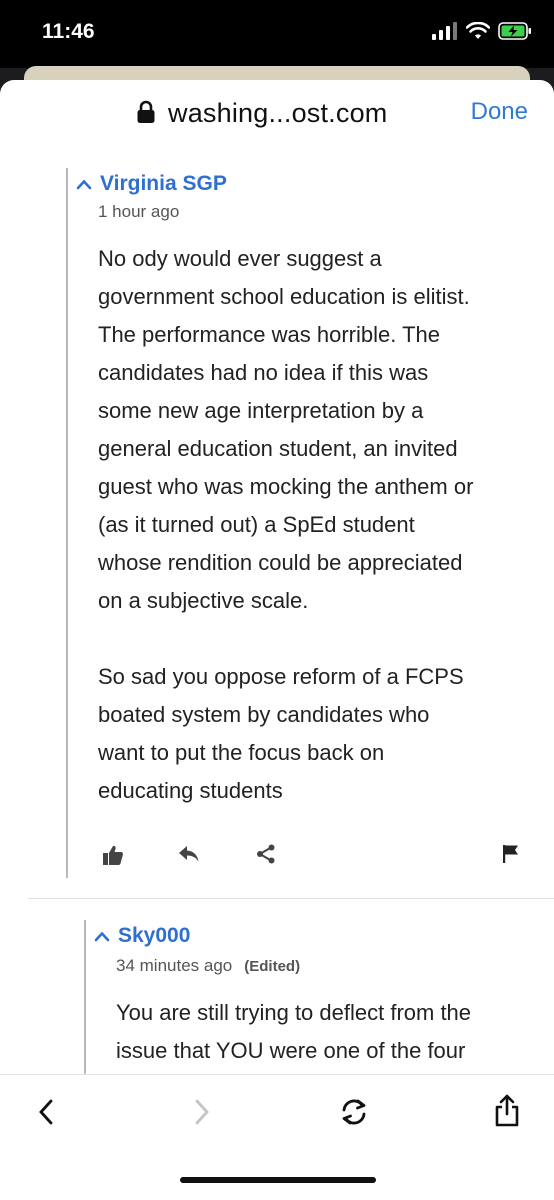  I want to click on back-button, so click(46, 1114).